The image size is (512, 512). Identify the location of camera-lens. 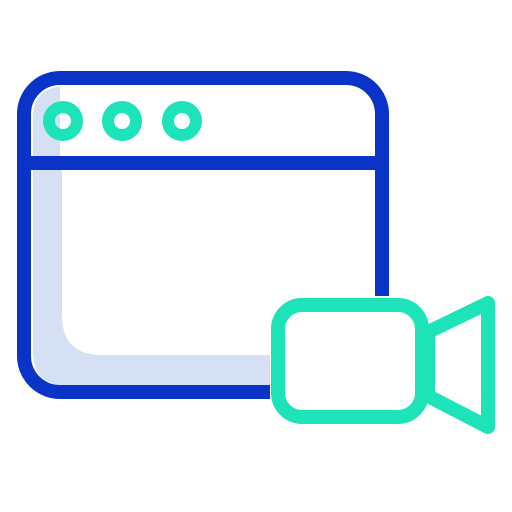
(458, 365).